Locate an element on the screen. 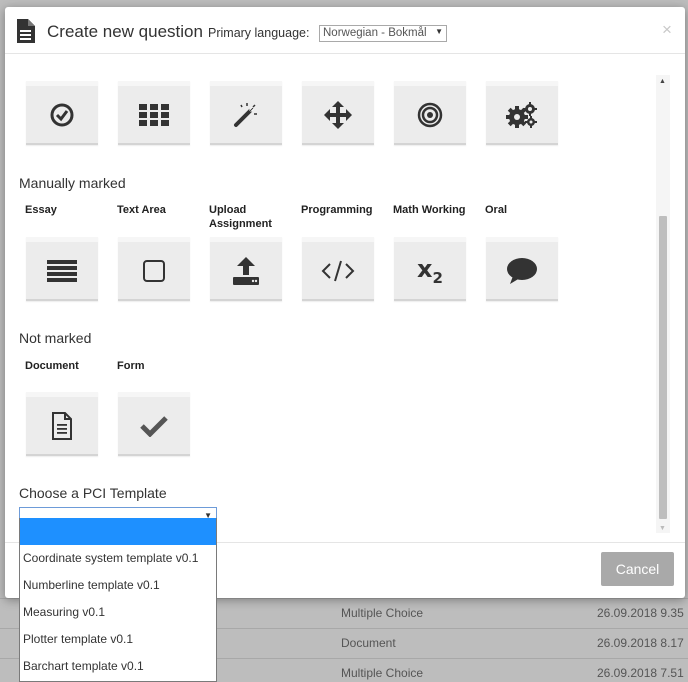 Image resolution: width=688 pixels, height=682 pixels. section-title-not-marked: Not marked is located at coordinates (55, 338).